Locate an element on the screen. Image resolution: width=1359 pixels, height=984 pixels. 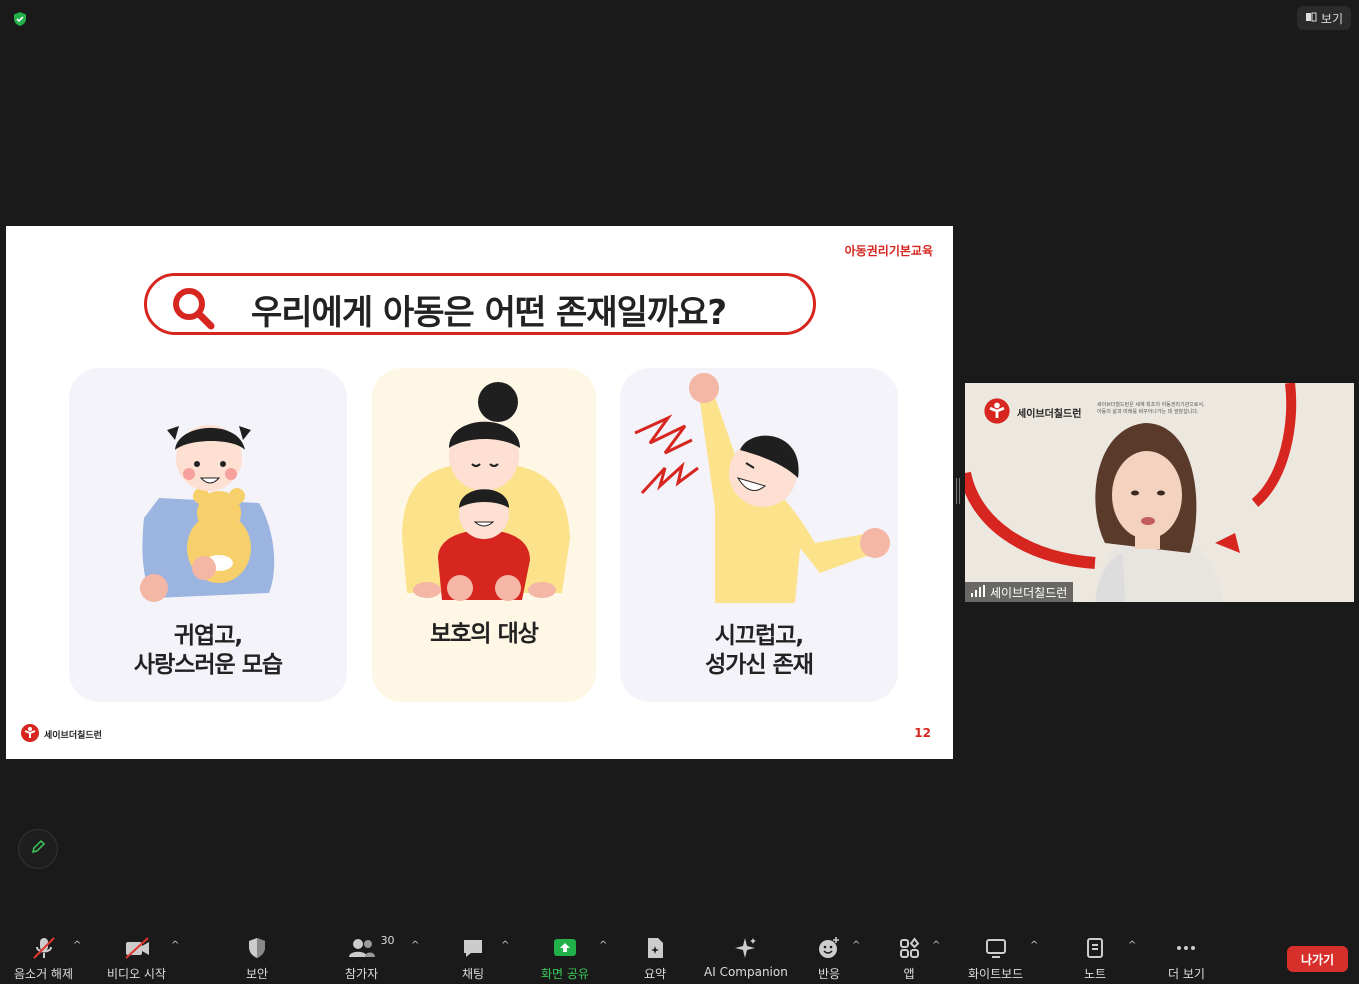
summary-label: 요약 is located at coordinates (655, 974).